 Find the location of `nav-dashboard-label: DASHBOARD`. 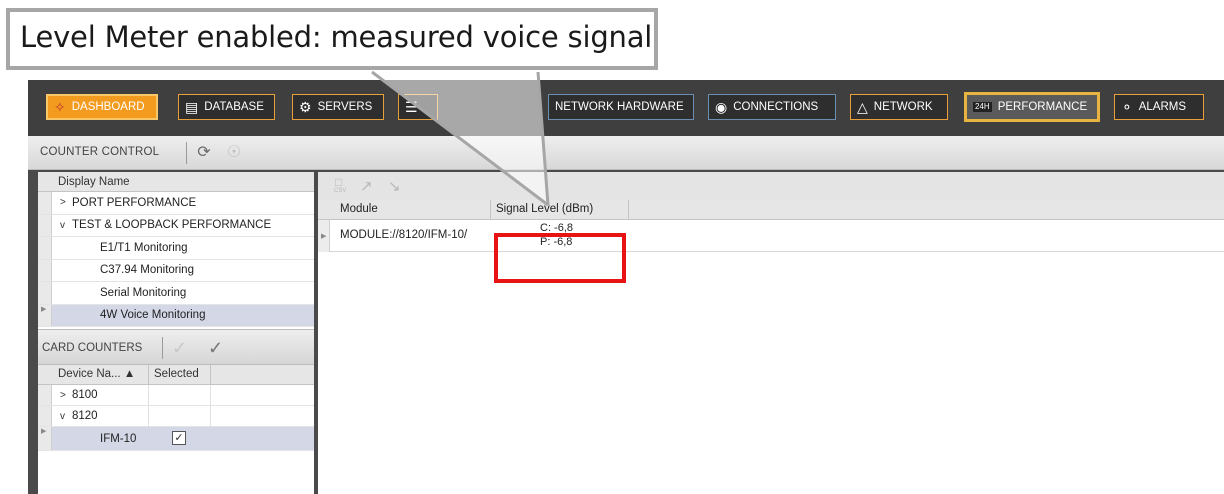

nav-dashboard-label: DASHBOARD is located at coordinates (108, 107).